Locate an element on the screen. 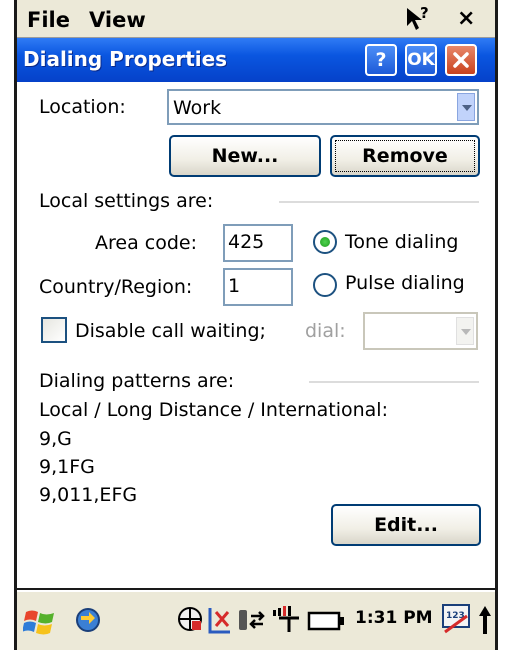 This screenshot has height=650, width=511. taskbar: 1:31 PM 123 is located at coordinates (256, 619).